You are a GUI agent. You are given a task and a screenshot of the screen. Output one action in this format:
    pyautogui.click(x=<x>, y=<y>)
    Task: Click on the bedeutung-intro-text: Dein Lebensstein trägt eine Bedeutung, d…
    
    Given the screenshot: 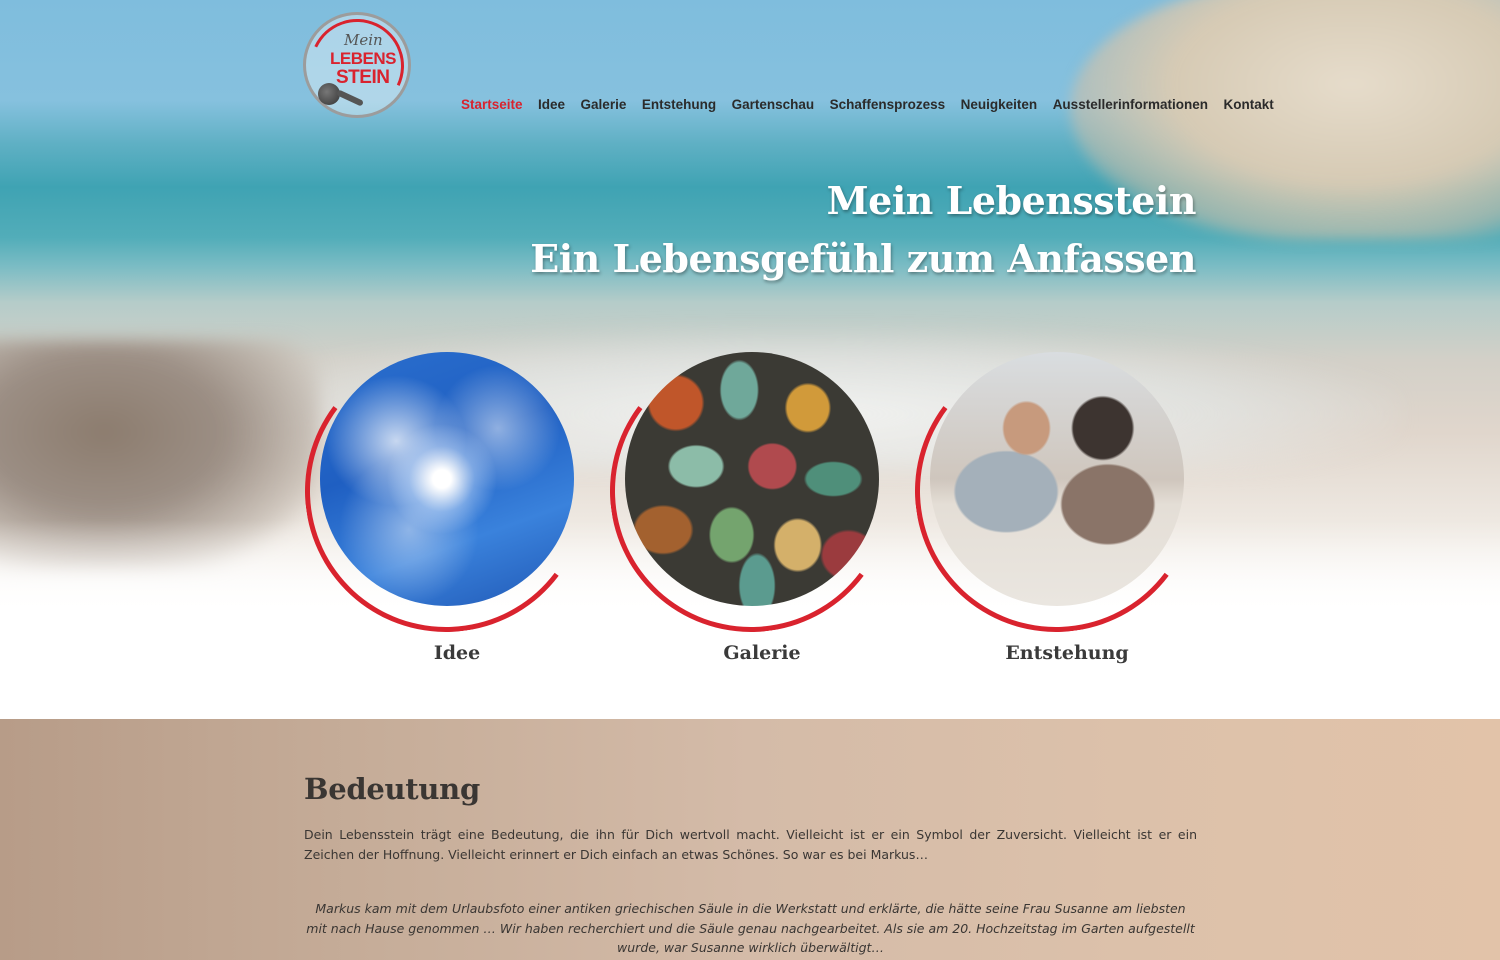 What is the action you would take?
    pyautogui.click(x=750, y=844)
    